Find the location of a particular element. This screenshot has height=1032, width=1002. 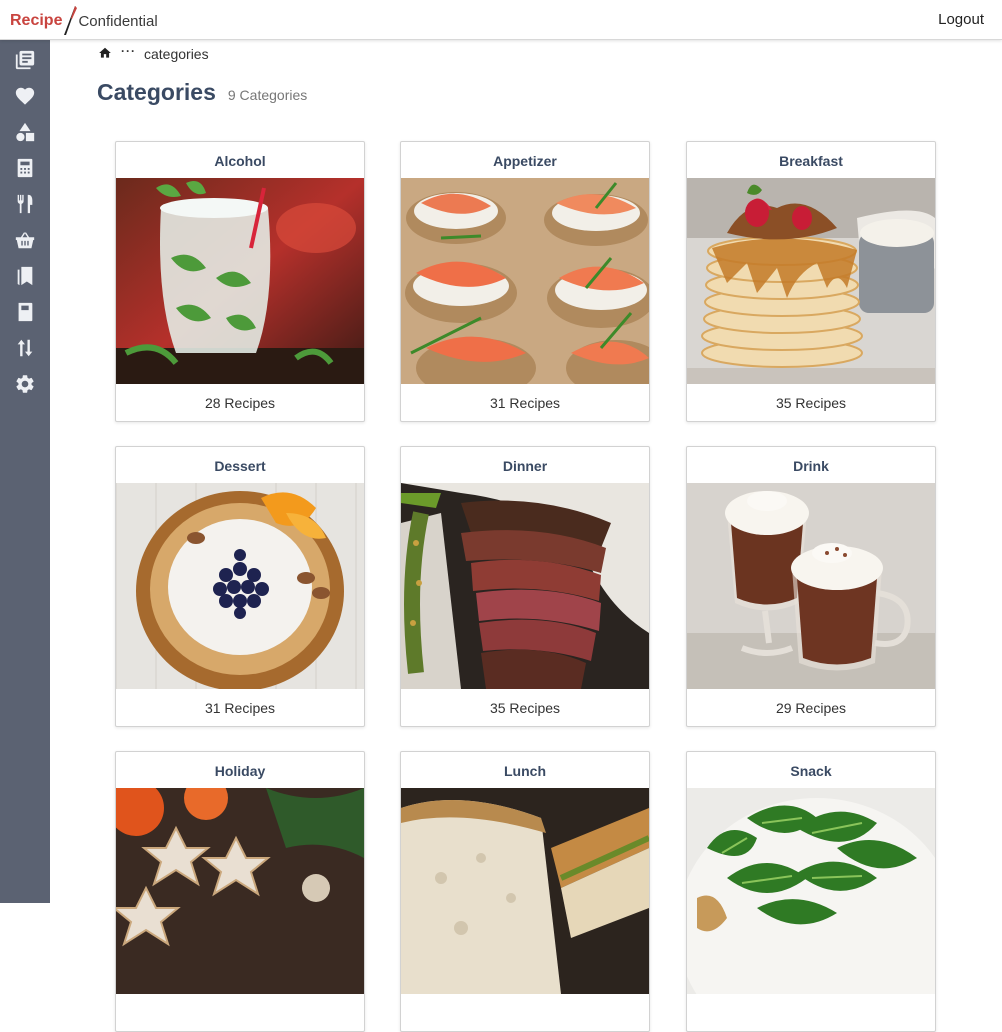

star-cookies-photo is located at coordinates (240, 891).